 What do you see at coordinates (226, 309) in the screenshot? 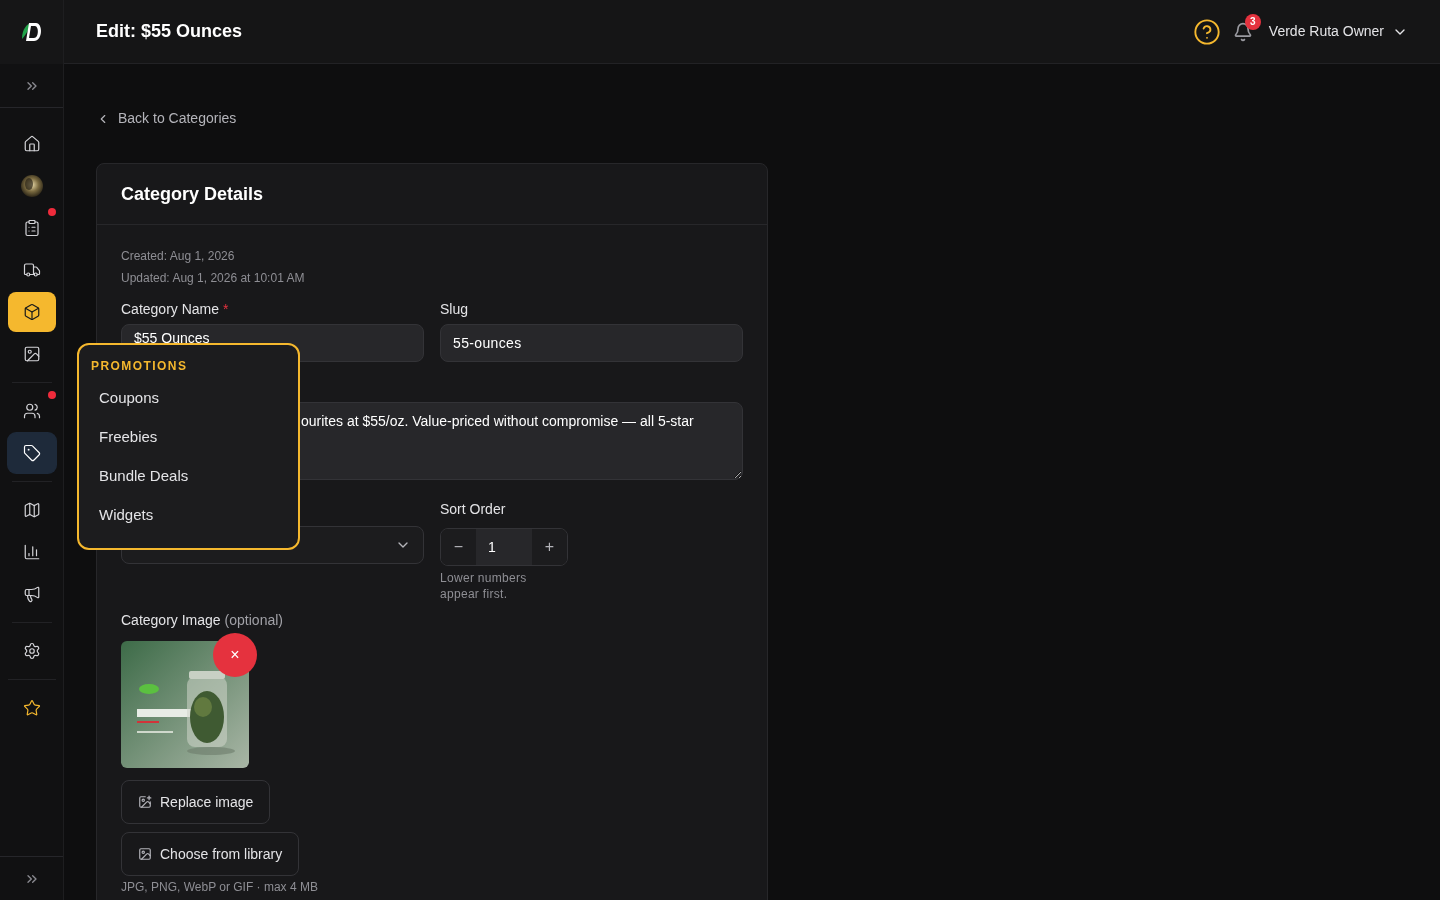
I see `required-mark: *` at bounding box center [226, 309].